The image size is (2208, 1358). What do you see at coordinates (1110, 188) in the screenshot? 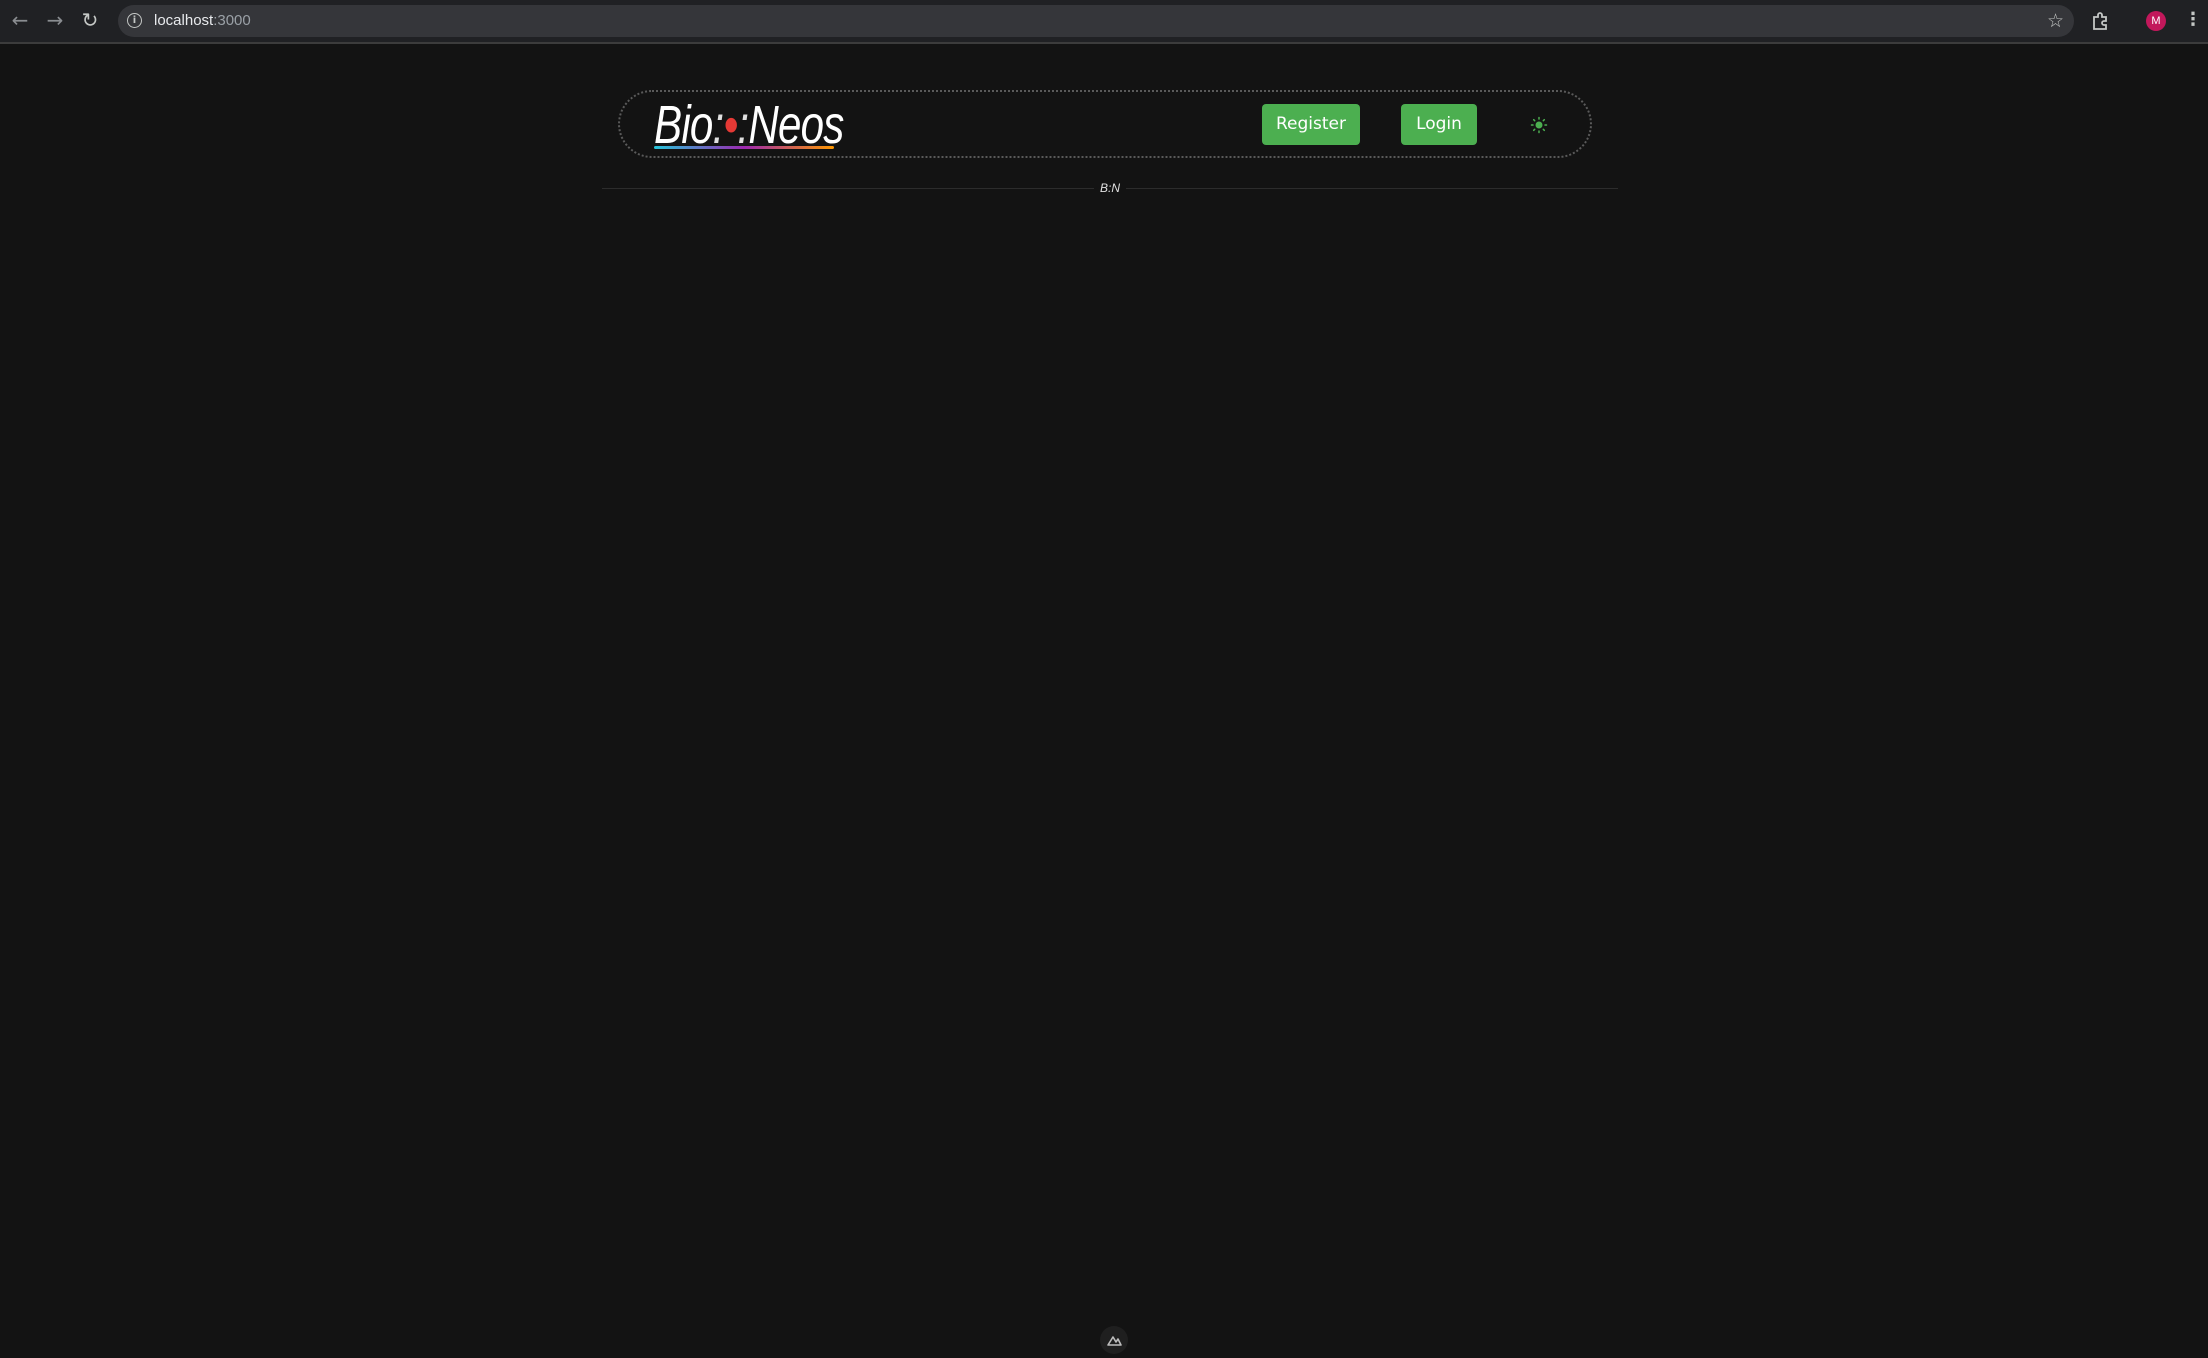
I see `divider-badge: B:N` at bounding box center [1110, 188].